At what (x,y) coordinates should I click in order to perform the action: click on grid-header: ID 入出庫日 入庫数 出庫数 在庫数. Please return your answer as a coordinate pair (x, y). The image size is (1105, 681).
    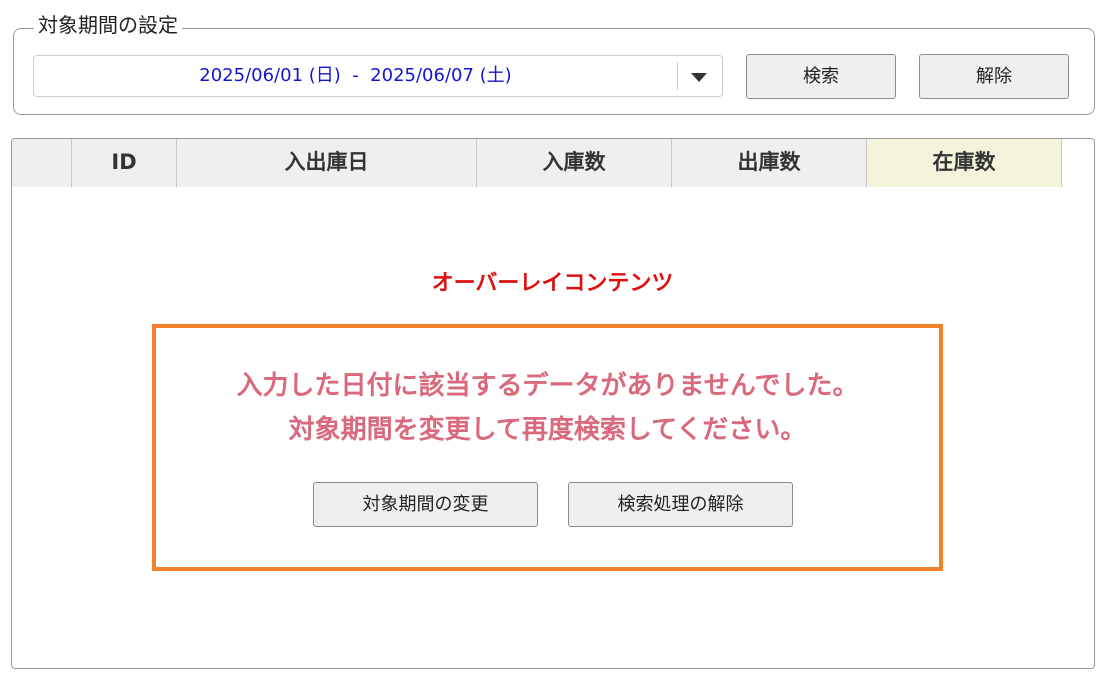
    Looking at the image, I should click on (537, 163).